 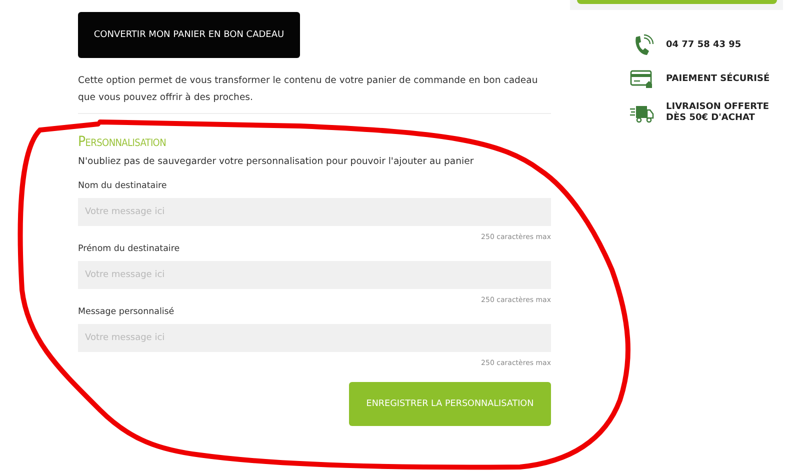 What do you see at coordinates (123, 142) in the screenshot?
I see `section-title: Personnalisation` at bounding box center [123, 142].